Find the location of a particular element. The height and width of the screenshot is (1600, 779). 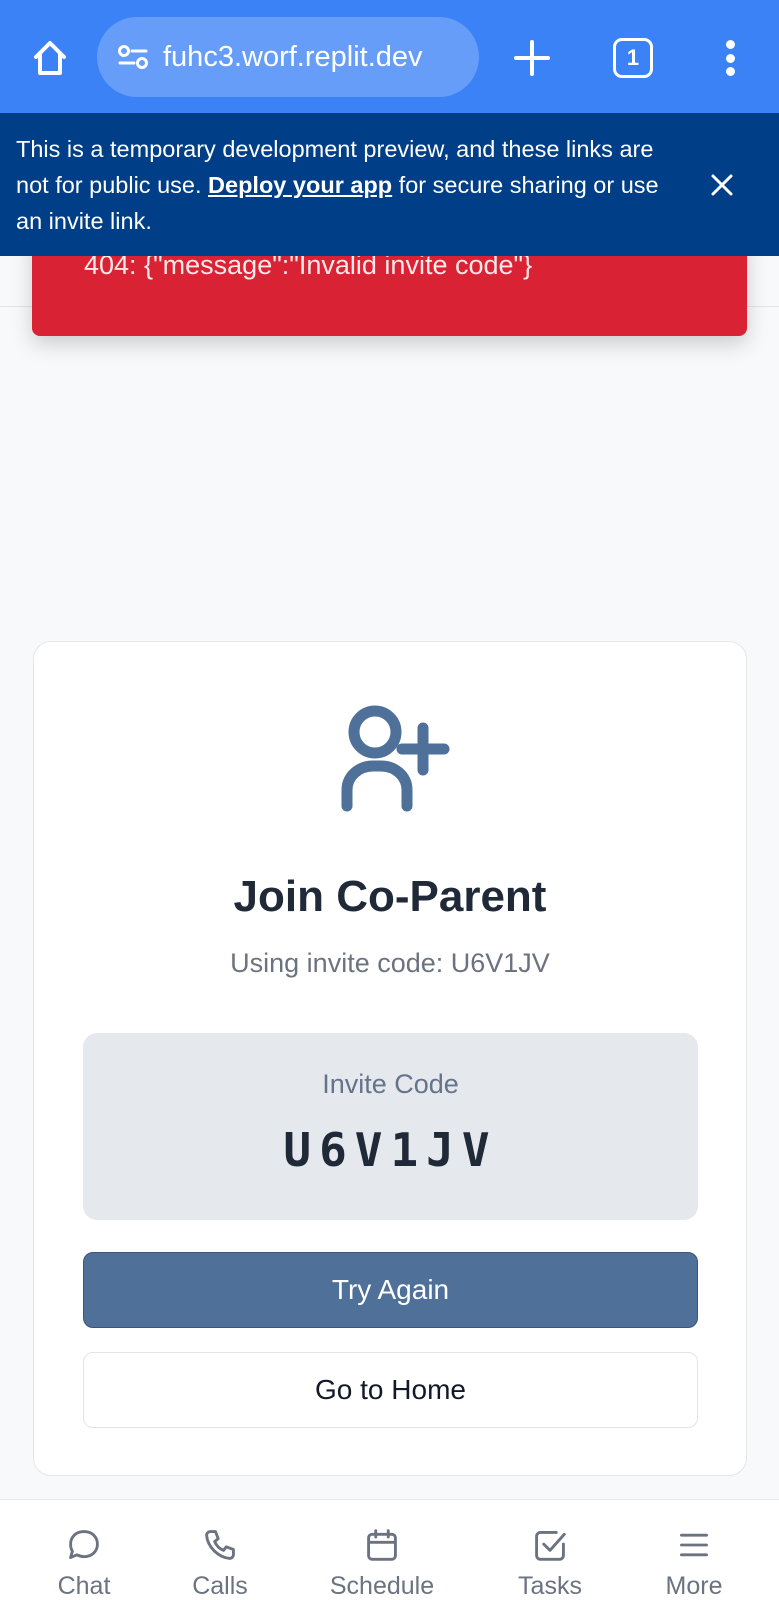

nav-item-calls: Calls is located at coordinates (220, 1550).